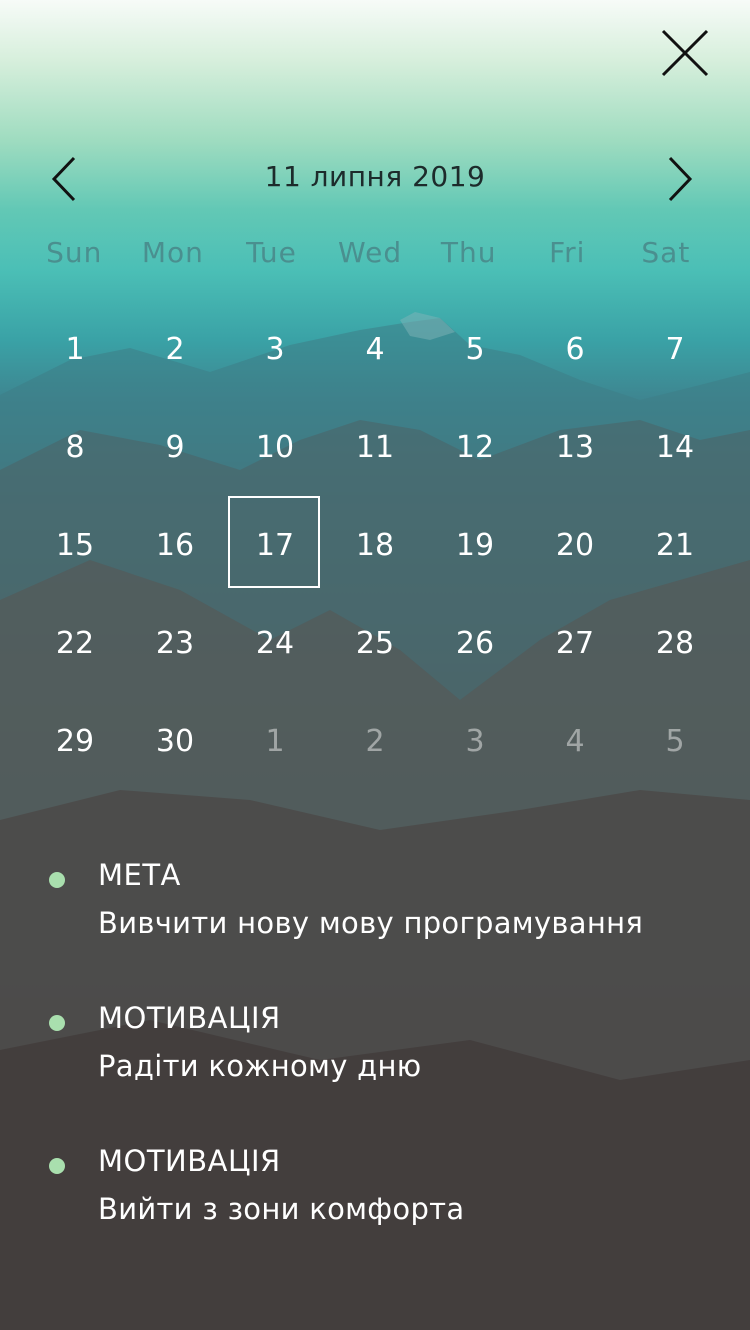 This screenshot has height=1330, width=750. Describe the element at coordinates (175, 545) in the screenshot. I see `calendar-day: 16` at that location.